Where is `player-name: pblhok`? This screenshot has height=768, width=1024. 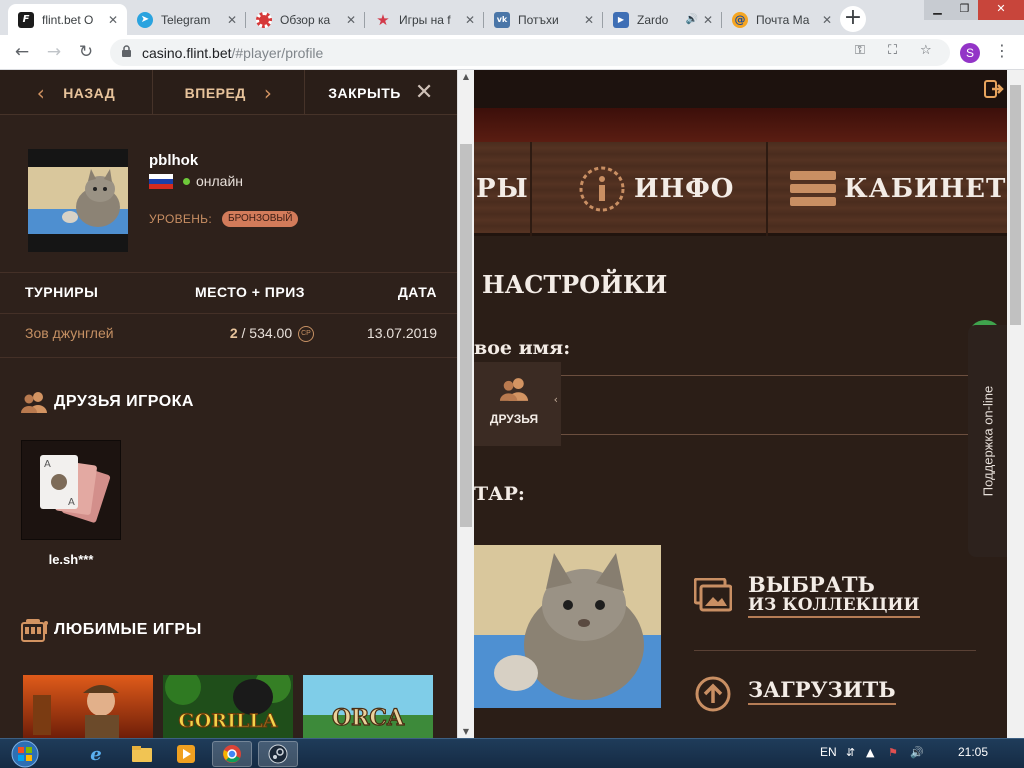 player-name: pblhok is located at coordinates (174, 160).